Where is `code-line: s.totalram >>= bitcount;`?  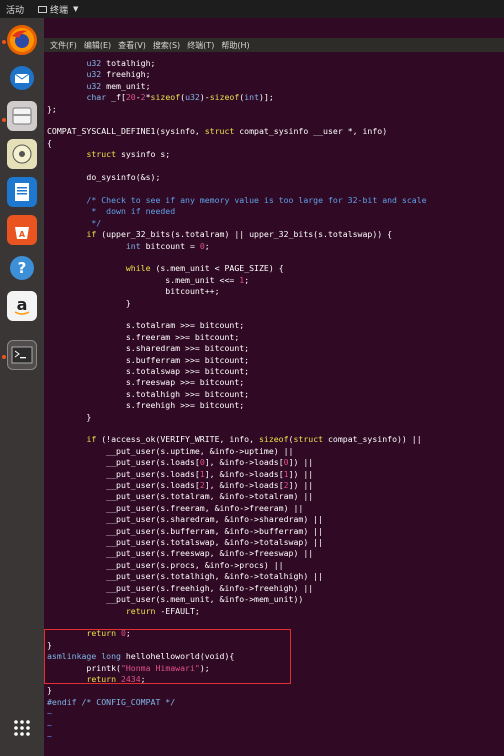 code-line: s.totalram >>= bitcount; is located at coordinates (146, 325).